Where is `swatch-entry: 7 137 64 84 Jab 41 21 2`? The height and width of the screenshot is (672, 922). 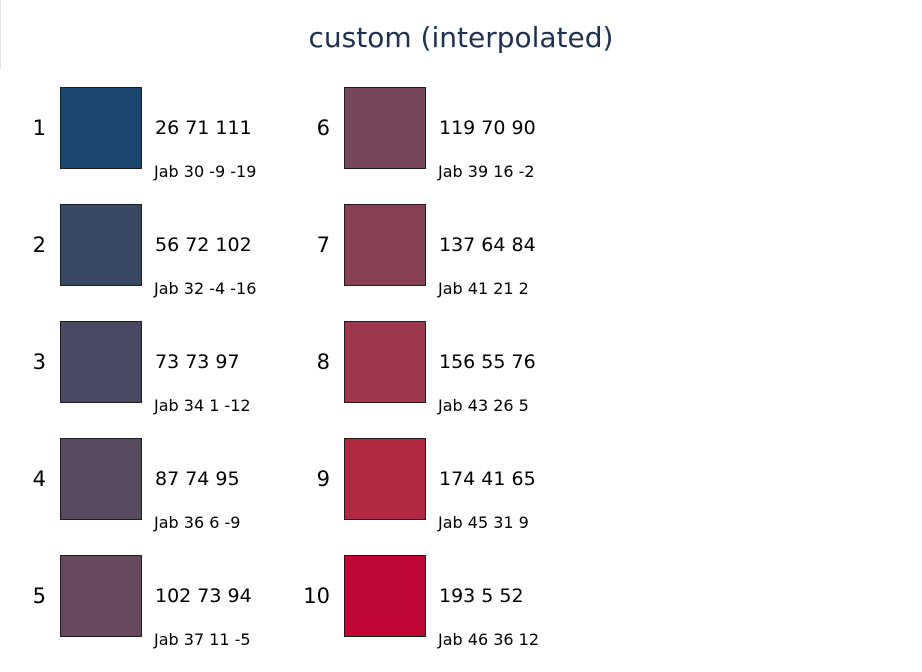 swatch-entry: 7 137 64 84 Jab 41 21 2 is located at coordinates (426, 262).